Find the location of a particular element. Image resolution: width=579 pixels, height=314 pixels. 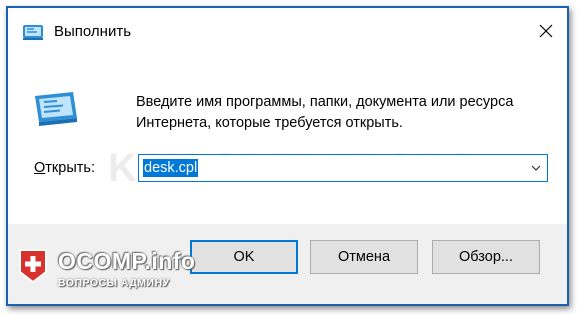

close-button is located at coordinates (546, 31).